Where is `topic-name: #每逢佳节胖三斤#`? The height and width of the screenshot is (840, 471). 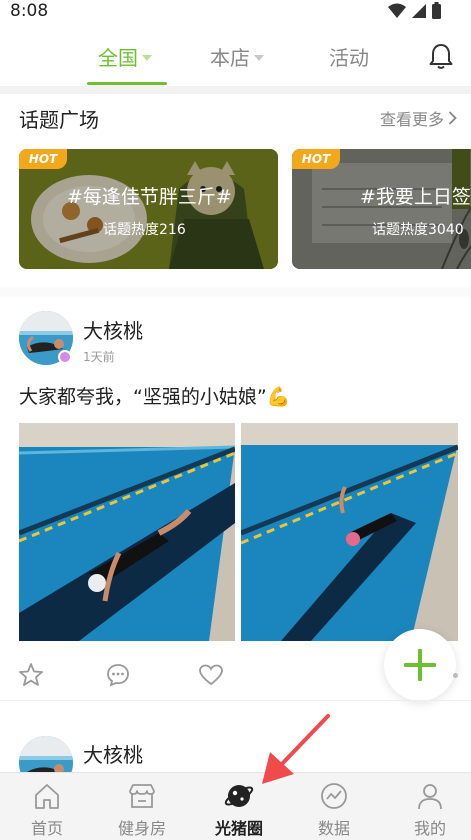 topic-name: #每逢佳节胖三斤# is located at coordinates (149, 197).